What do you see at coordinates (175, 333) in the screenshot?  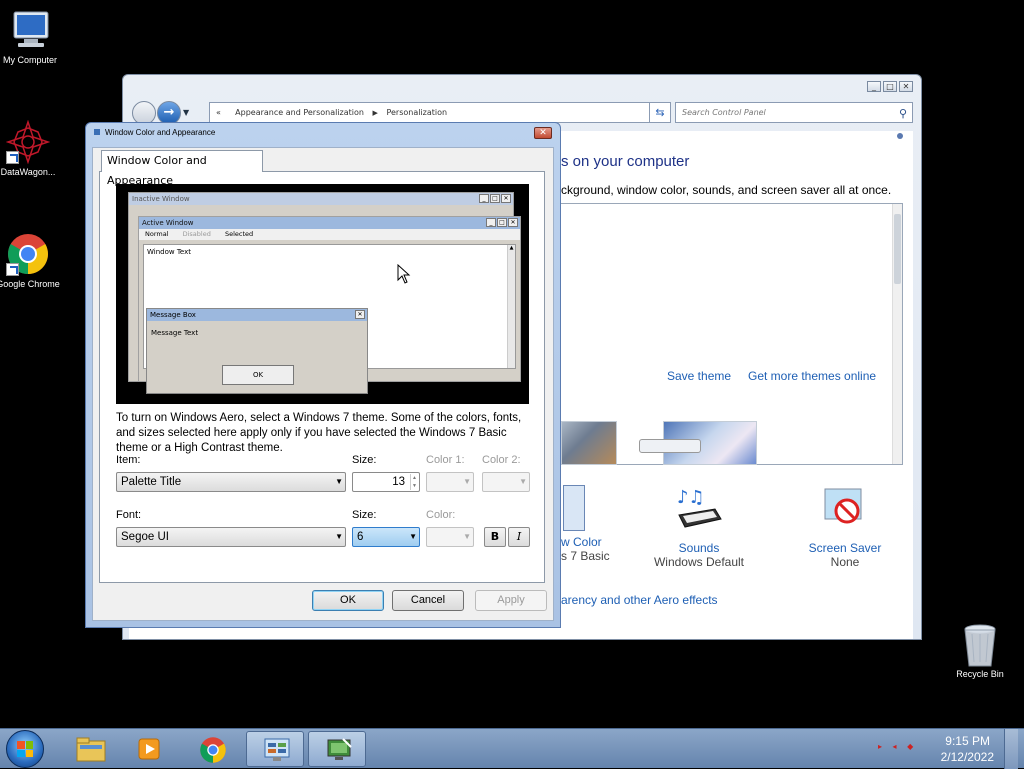 I see `preview-msgbox-text: Message Text` at bounding box center [175, 333].